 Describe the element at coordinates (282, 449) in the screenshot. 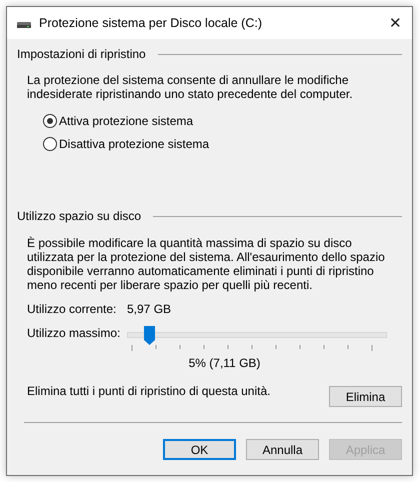

I see `dialog-button: Annulla` at that location.